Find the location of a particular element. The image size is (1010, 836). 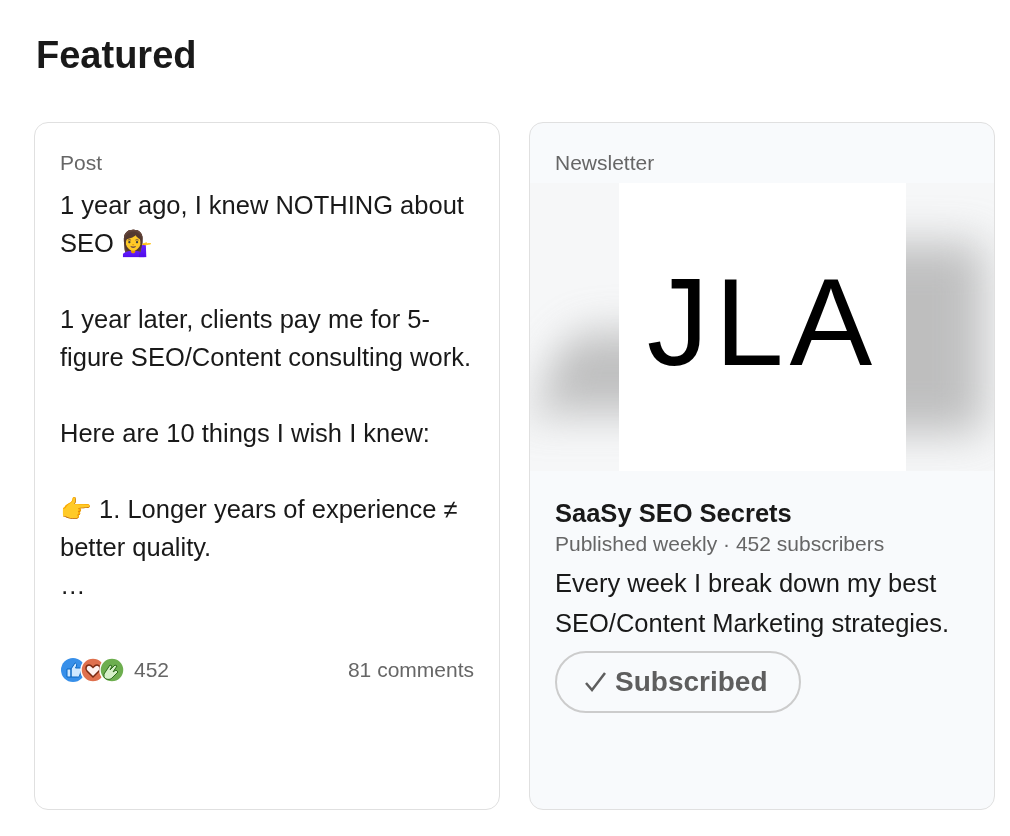

reaction-count: 452 is located at coordinates (152, 670).